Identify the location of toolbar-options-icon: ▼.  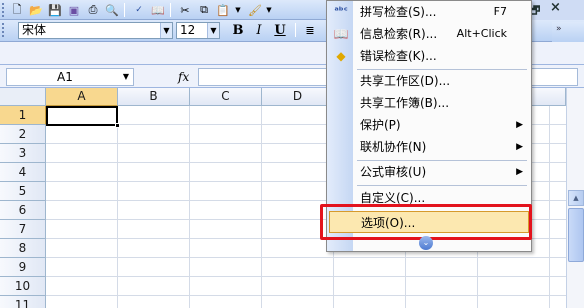
(269, 10).